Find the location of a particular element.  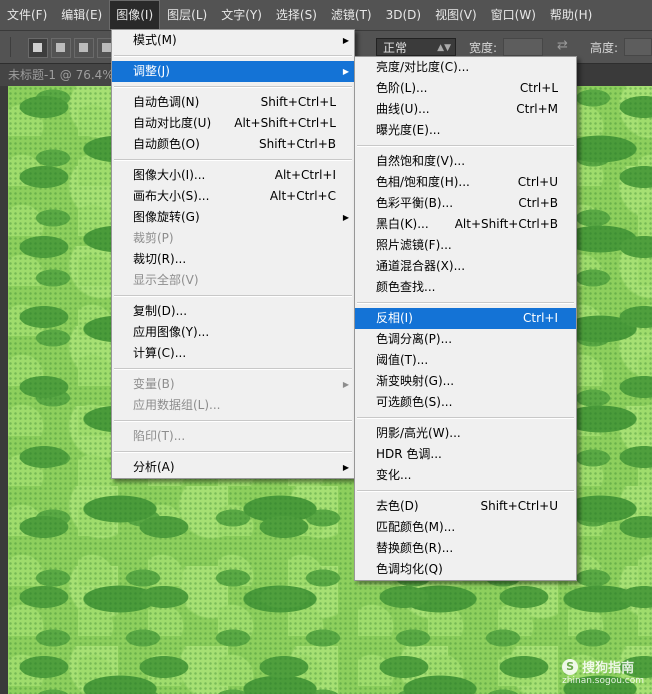

image-menu-item: 模式(M) ▶ is located at coordinates (233, 40).